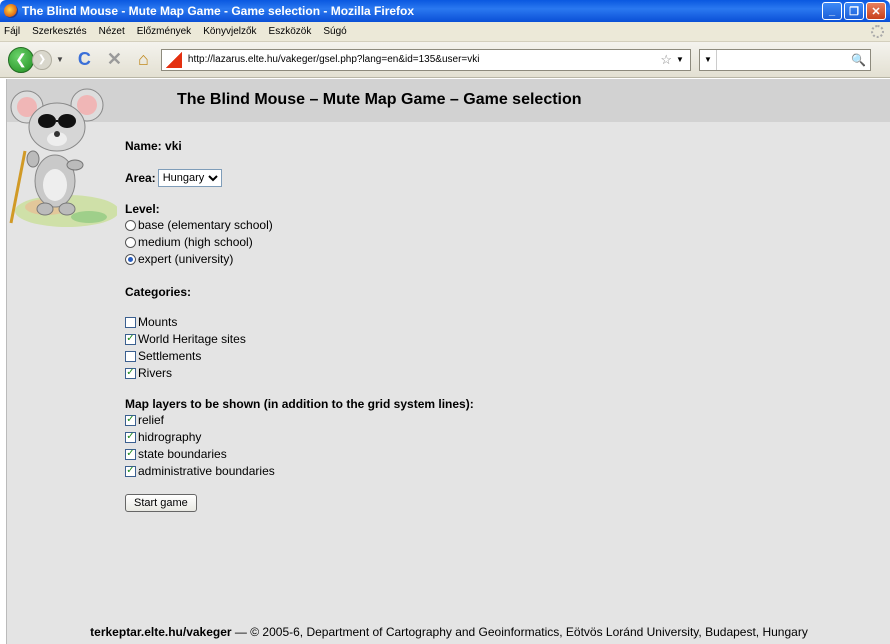 The height and width of the screenshot is (644, 890). Describe the element at coordinates (130, 259) in the screenshot. I see `level-radio-expert` at that location.